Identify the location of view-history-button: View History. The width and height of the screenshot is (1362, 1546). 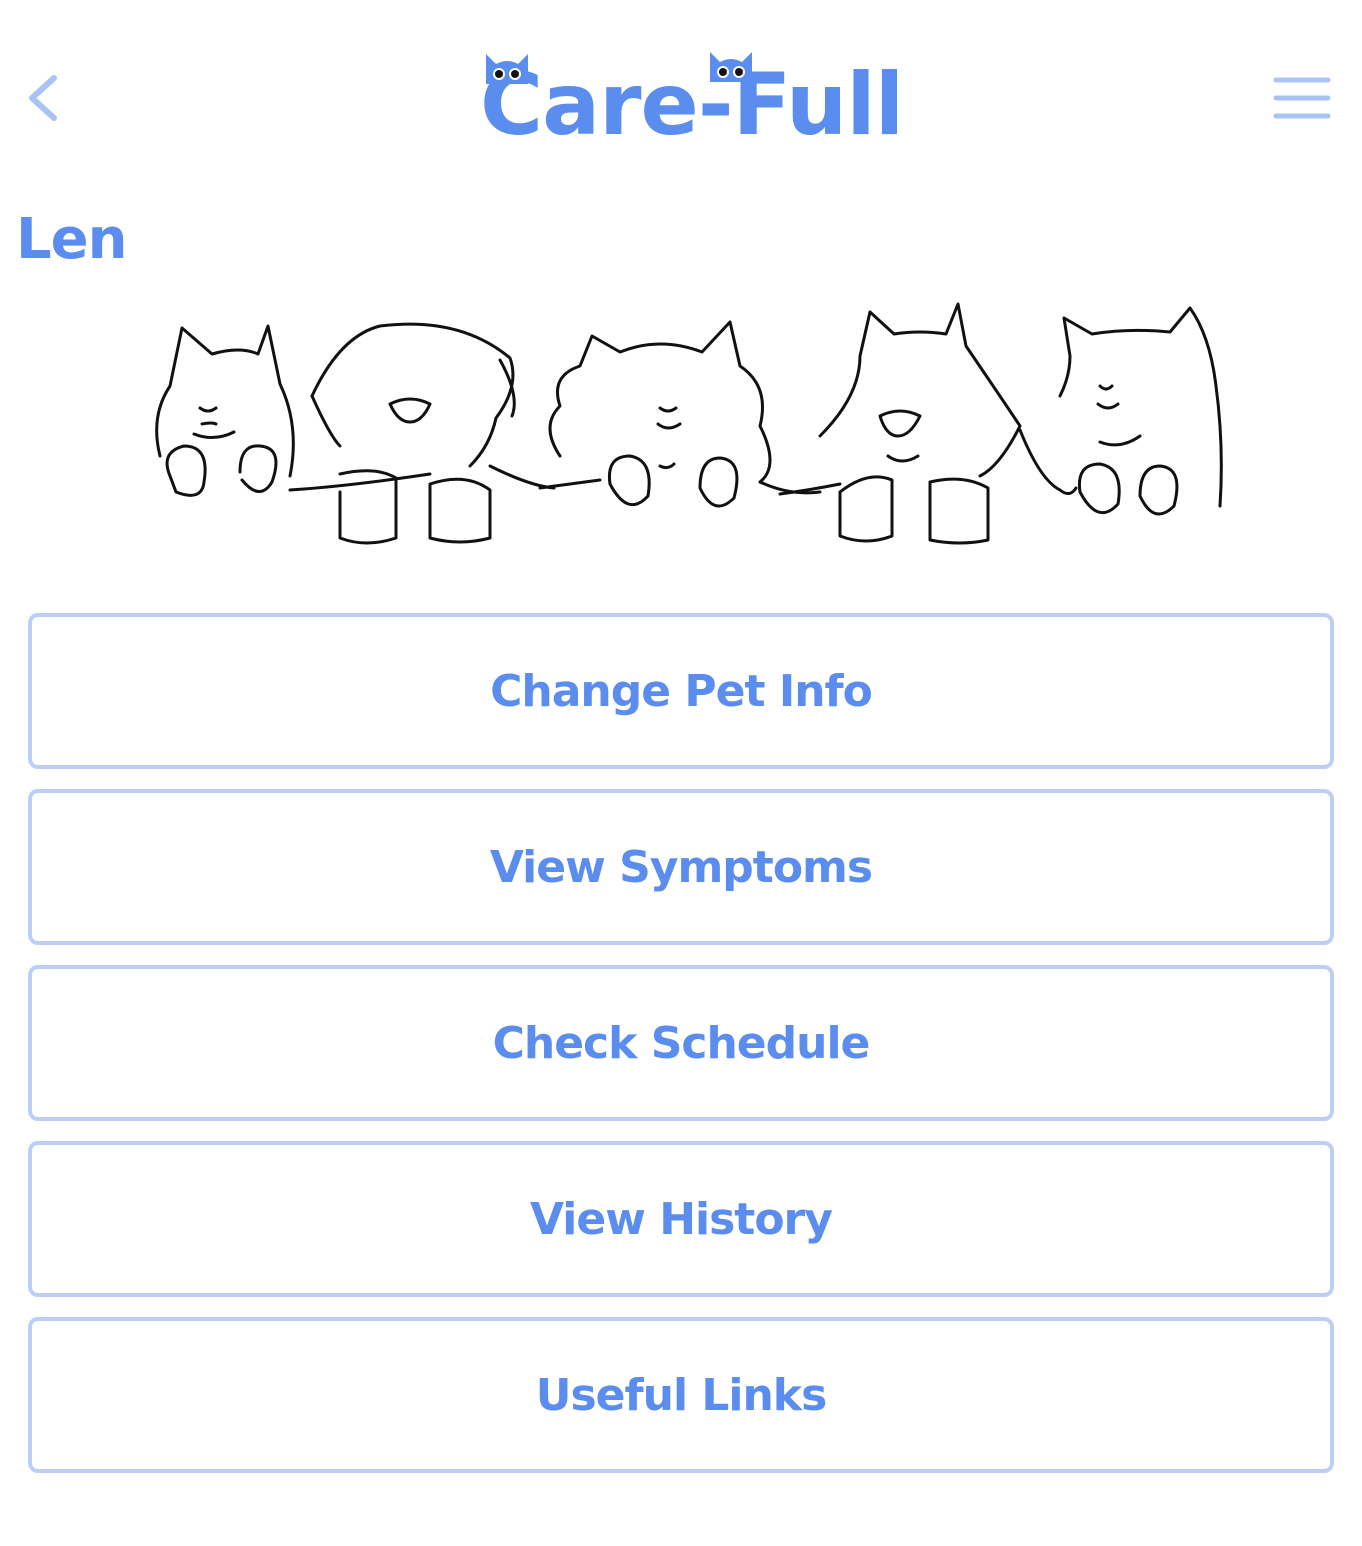
(681, 1219).